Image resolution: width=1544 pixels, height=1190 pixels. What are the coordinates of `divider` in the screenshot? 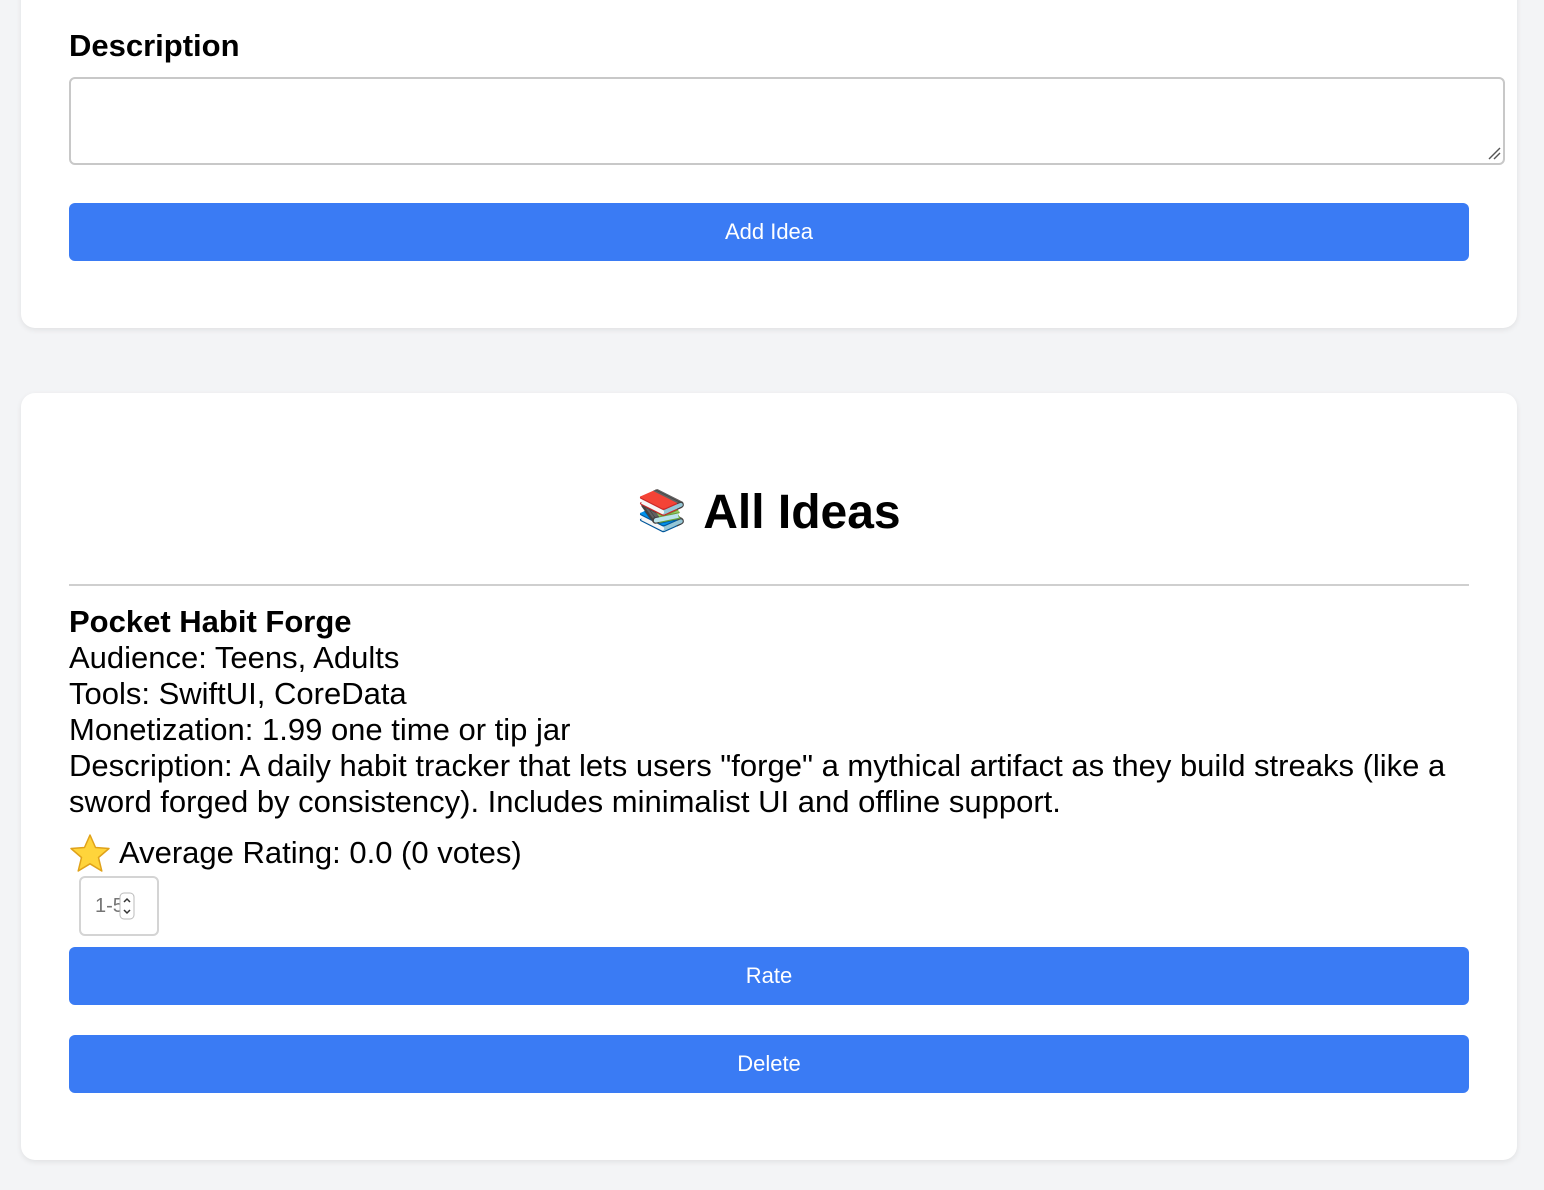 It's located at (769, 585).